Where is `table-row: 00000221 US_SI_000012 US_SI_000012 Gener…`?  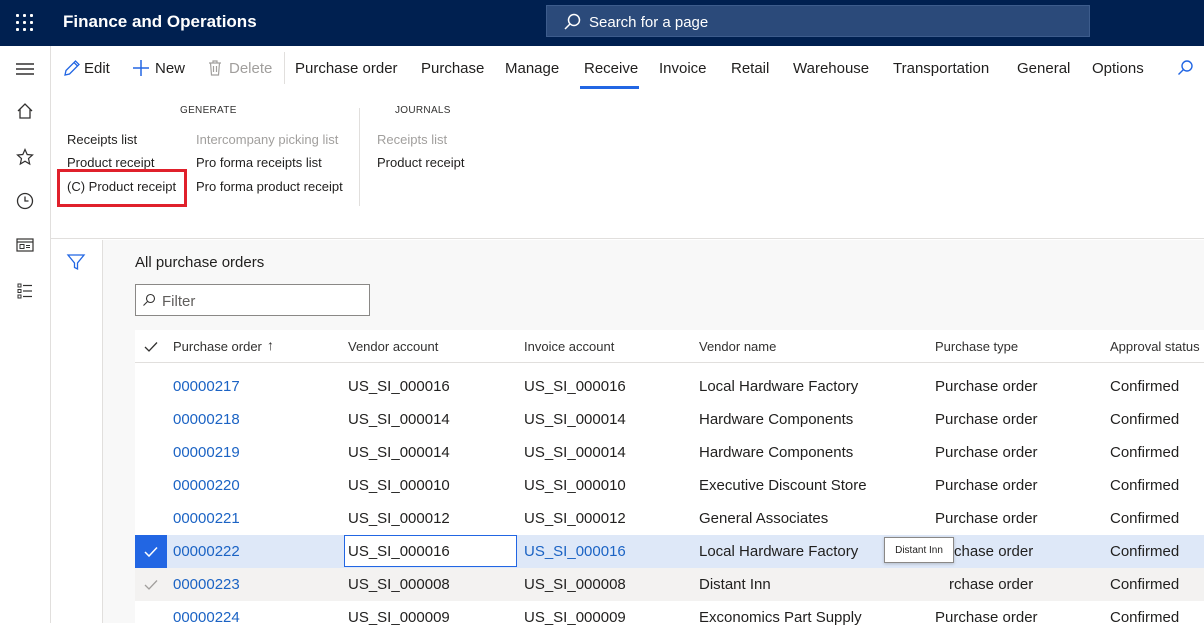
table-row: 00000221 US_SI_000012 US_SI_000012 Gener… is located at coordinates (669, 518).